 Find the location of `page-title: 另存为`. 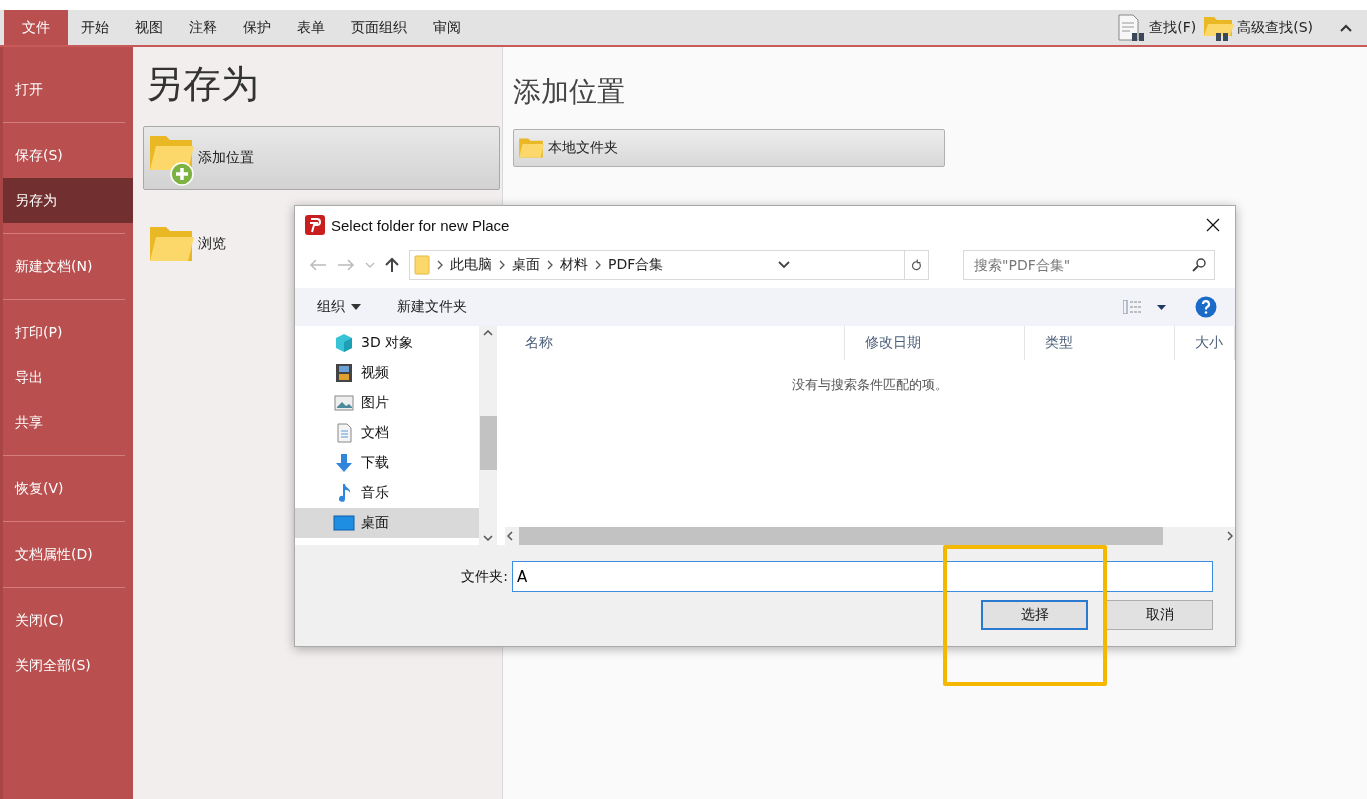

page-title: 另存为 is located at coordinates (202, 84).